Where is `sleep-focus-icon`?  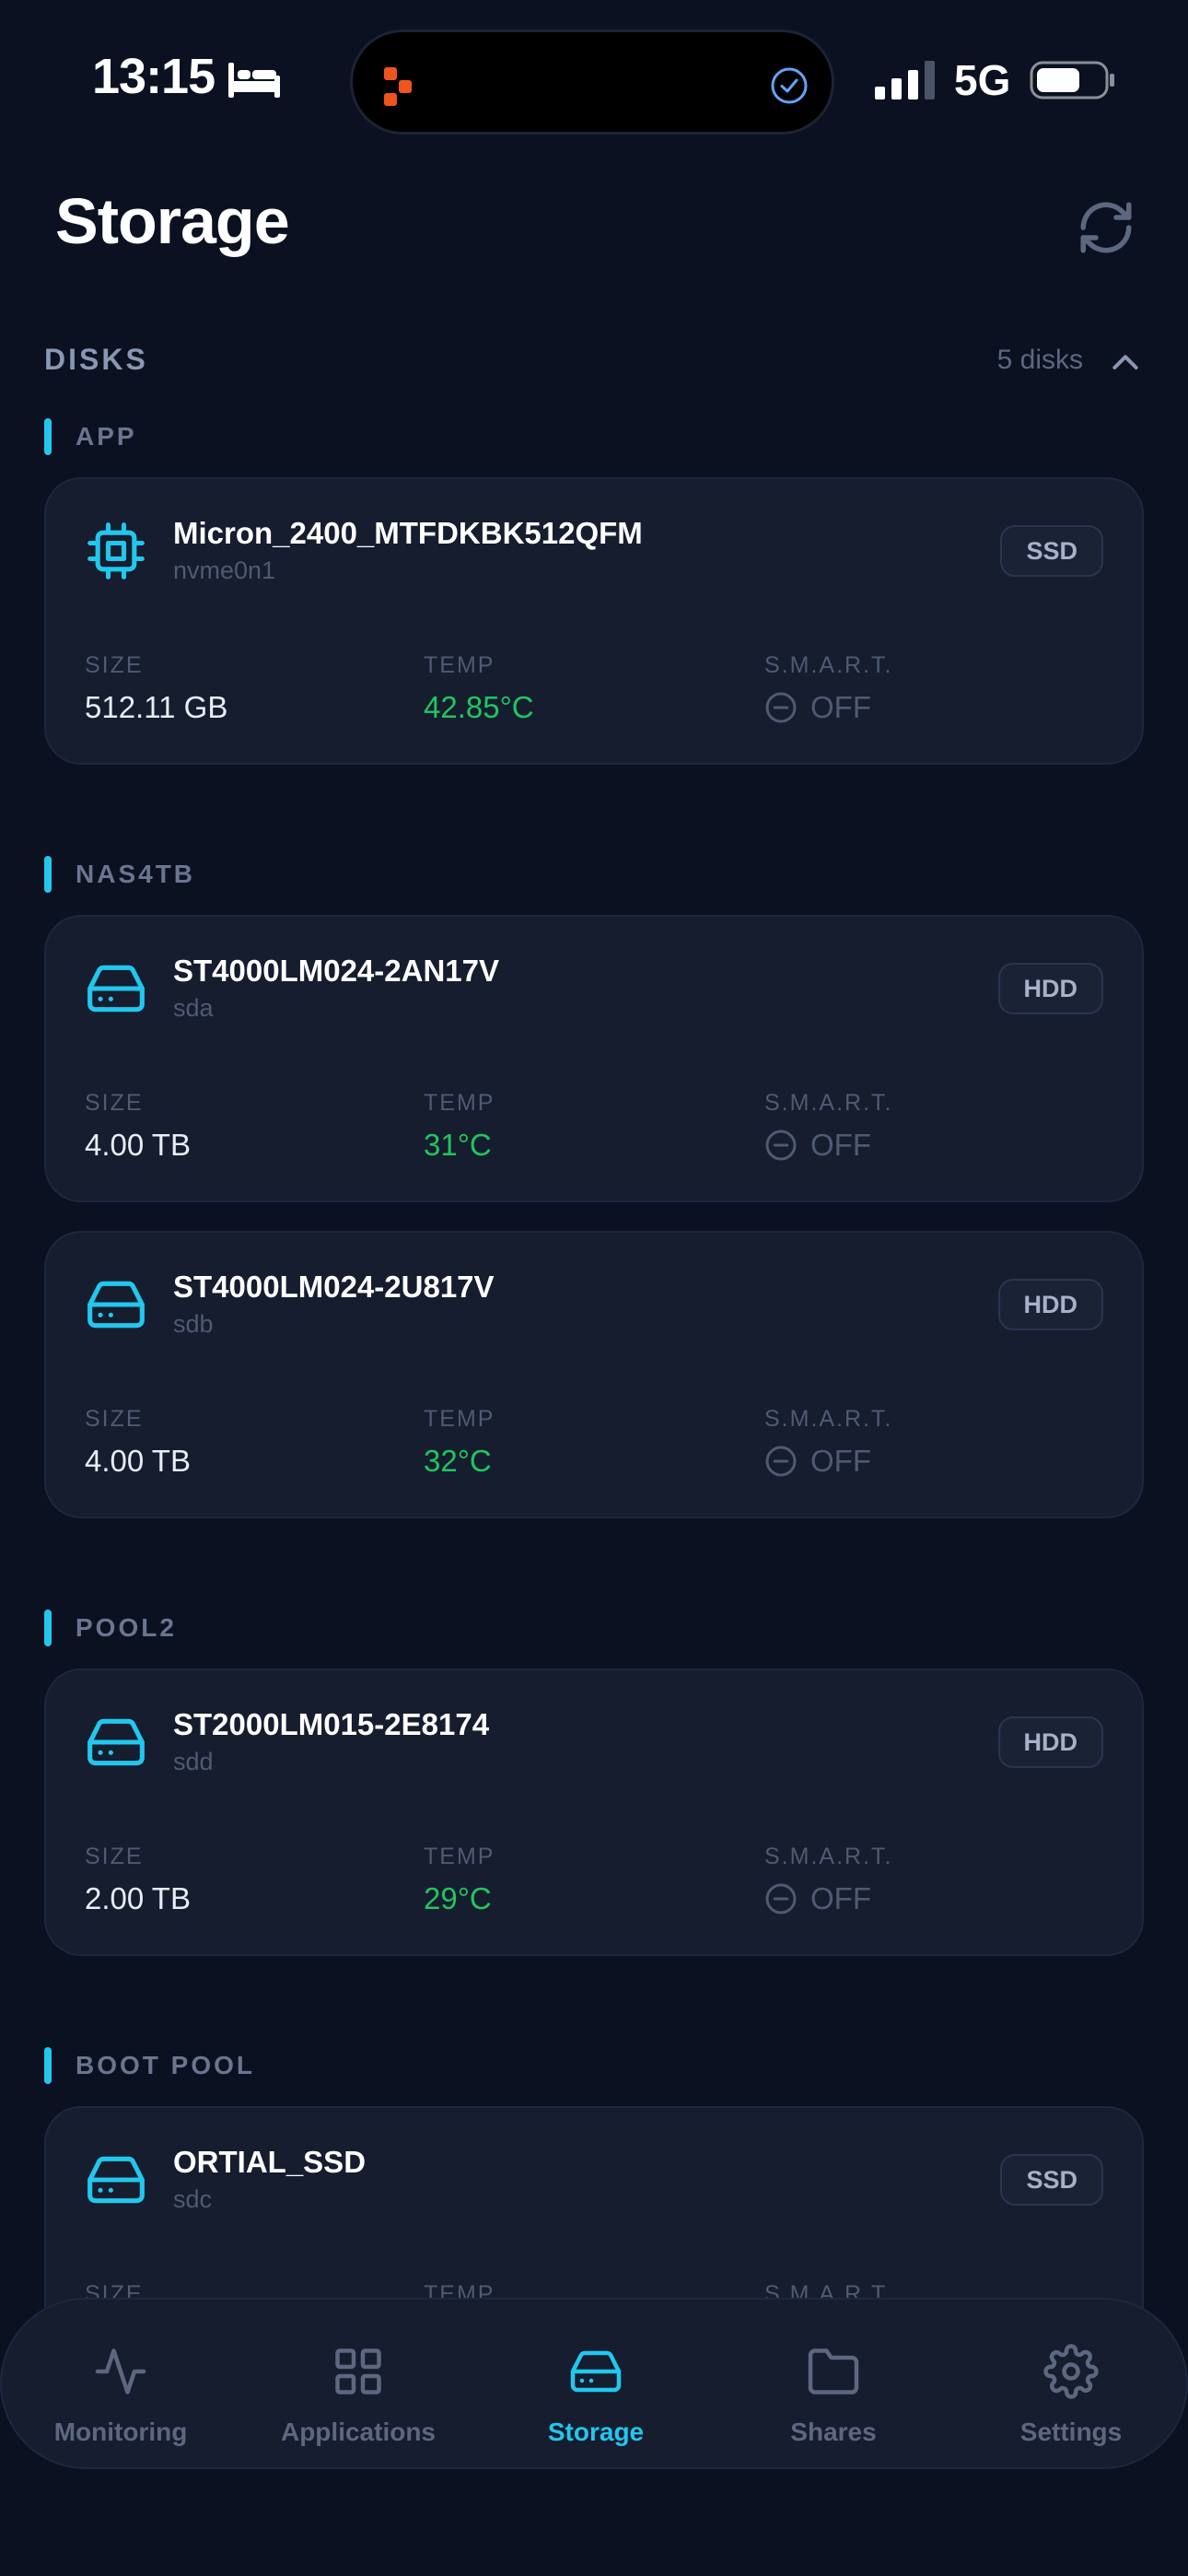
sleep-focus-icon is located at coordinates (254, 80).